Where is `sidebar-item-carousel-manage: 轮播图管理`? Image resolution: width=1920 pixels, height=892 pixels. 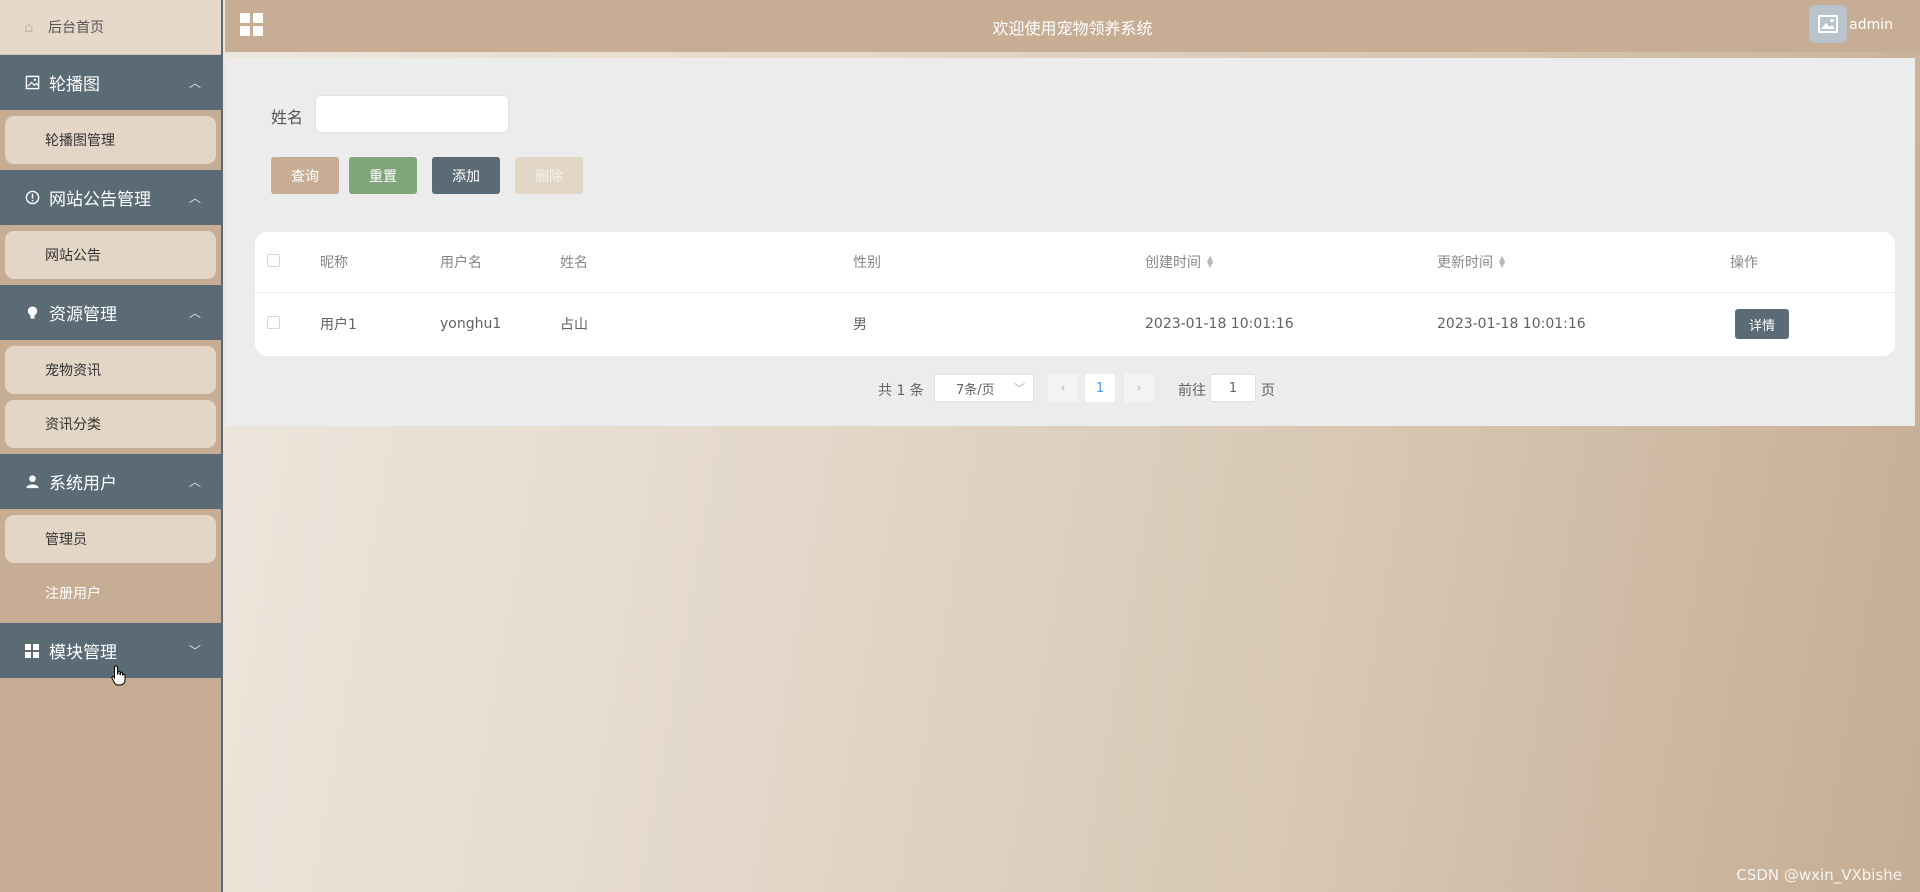 sidebar-item-carousel-manage: 轮播图管理 is located at coordinates (110, 140).